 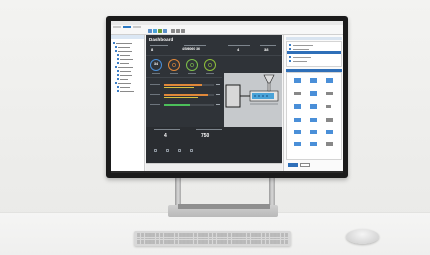 I want to click on gauge-1: 34, so click(x=156, y=65).